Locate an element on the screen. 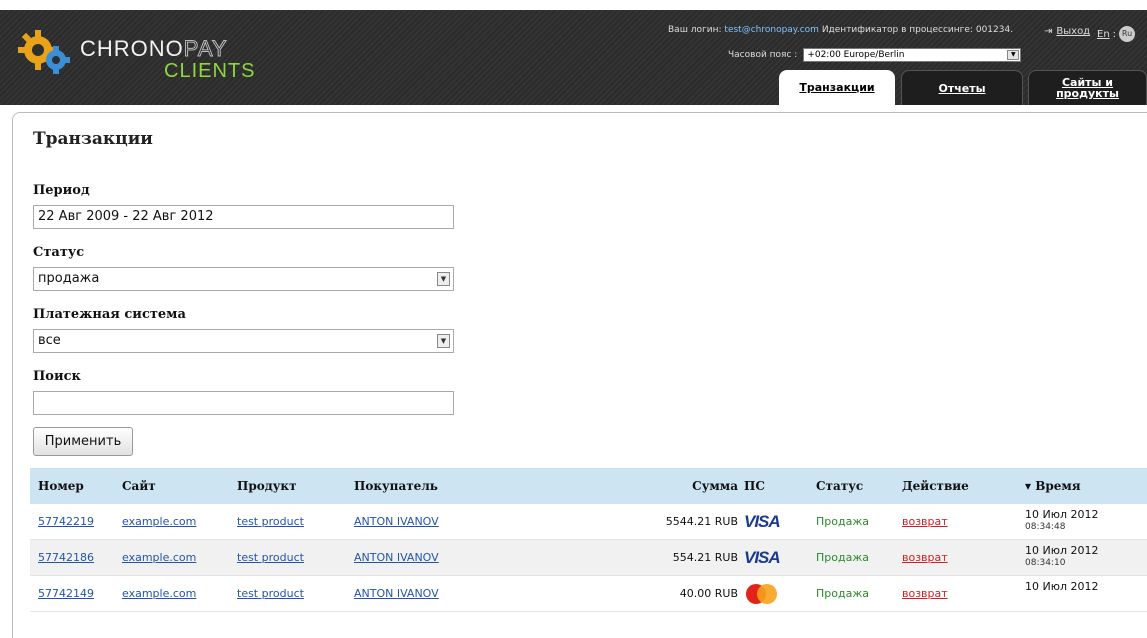 This screenshot has height=638, width=1147. column-header-time: ▾ Время is located at coordinates (1082, 486).